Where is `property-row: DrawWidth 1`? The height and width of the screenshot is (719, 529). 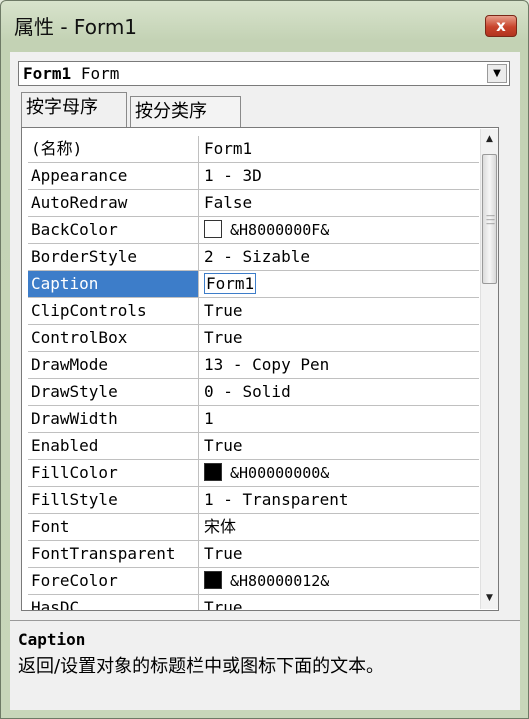
property-row: DrawWidth 1 is located at coordinates (253, 419).